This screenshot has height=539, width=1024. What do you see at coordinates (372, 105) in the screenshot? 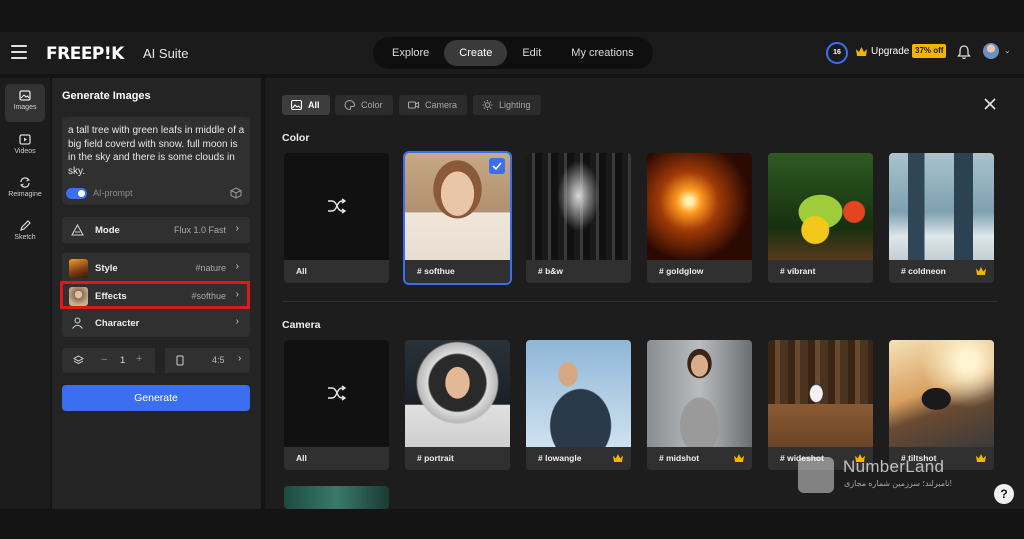
I see `filter-label: Color` at bounding box center [372, 105].